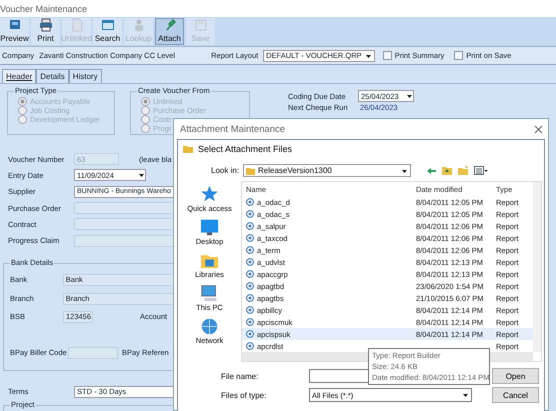 The height and width of the screenshot is (411, 556). What do you see at coordinates (538, 129) in the screenshot?
I see `close-icon` at bounding box center [538, 129].